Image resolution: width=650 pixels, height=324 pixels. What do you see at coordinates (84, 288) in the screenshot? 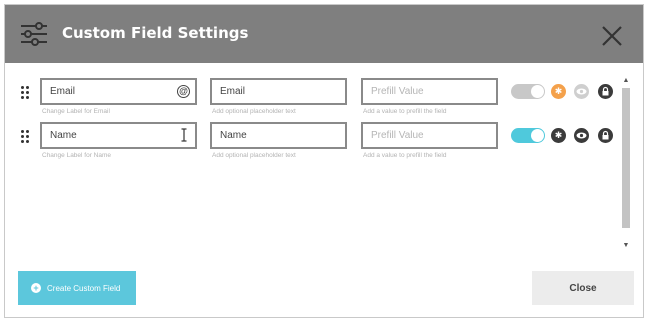
I see `create-custom-field-label: Create Custom Field` at bounding box center [84, 288].